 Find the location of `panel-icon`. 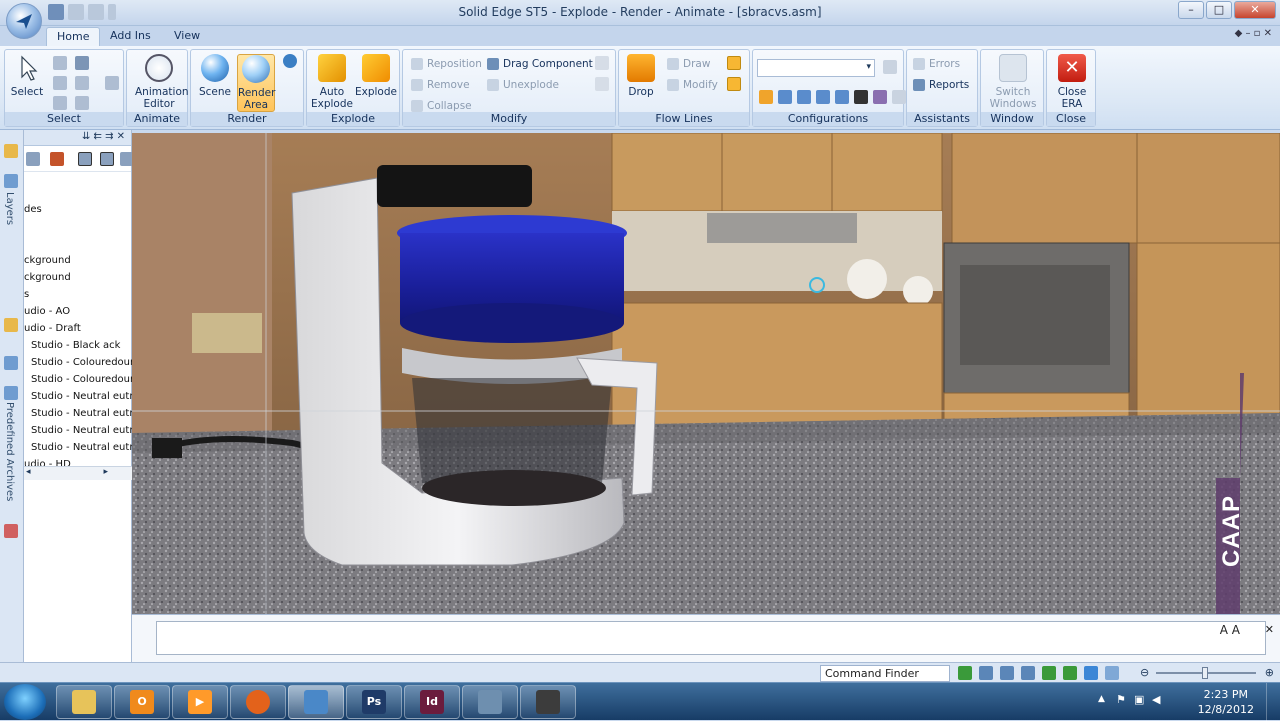

panel-icon is located at coordinates (11, 531).